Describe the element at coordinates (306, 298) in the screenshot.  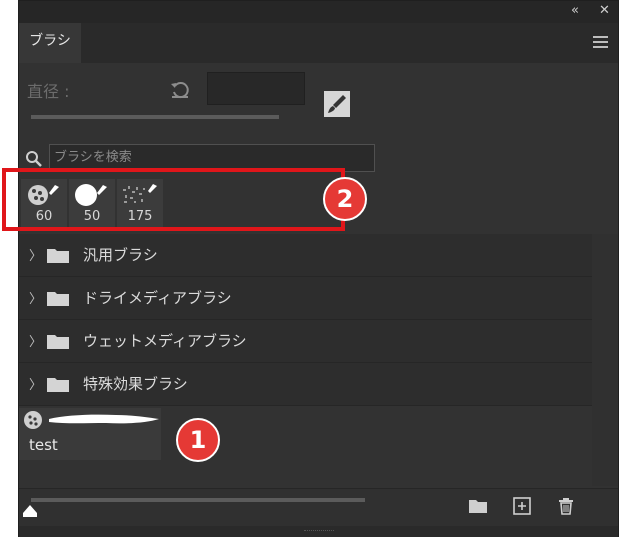
I see `brush-group-dry-media: 〉 ドライメディアブラシ` at that location.